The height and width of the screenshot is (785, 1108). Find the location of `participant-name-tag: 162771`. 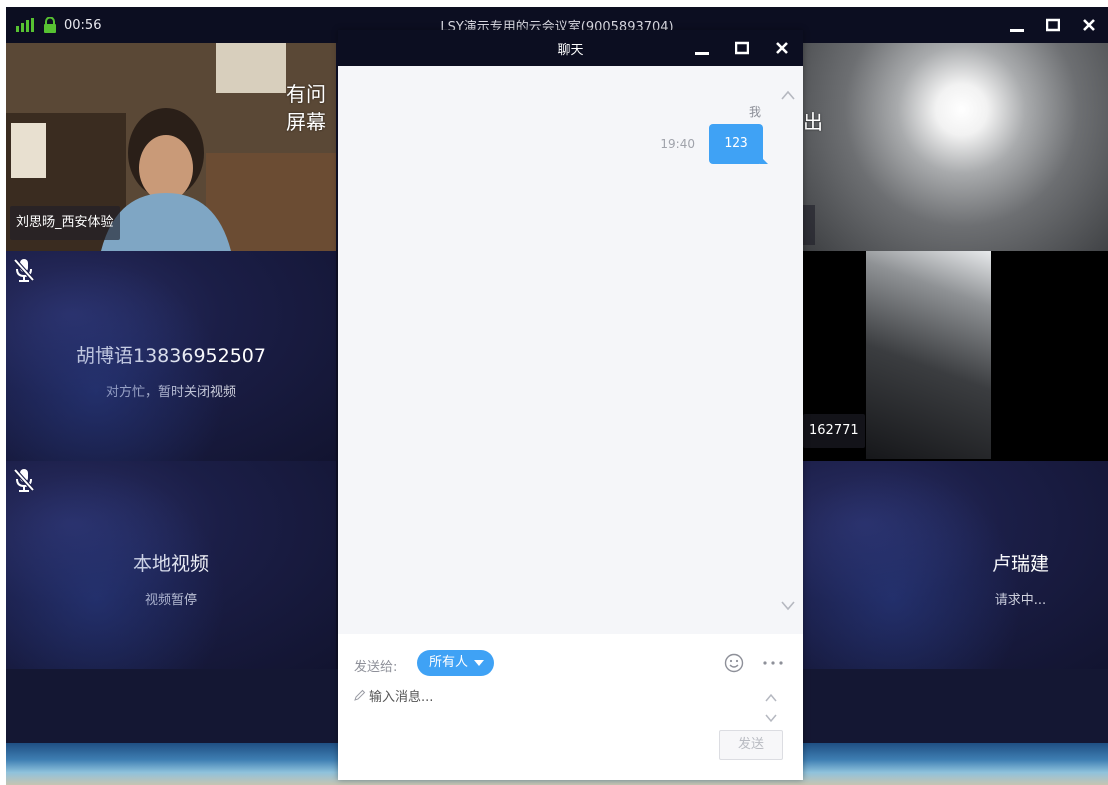

participant-name-tag: 162771 is located at coordinates (834, 431).